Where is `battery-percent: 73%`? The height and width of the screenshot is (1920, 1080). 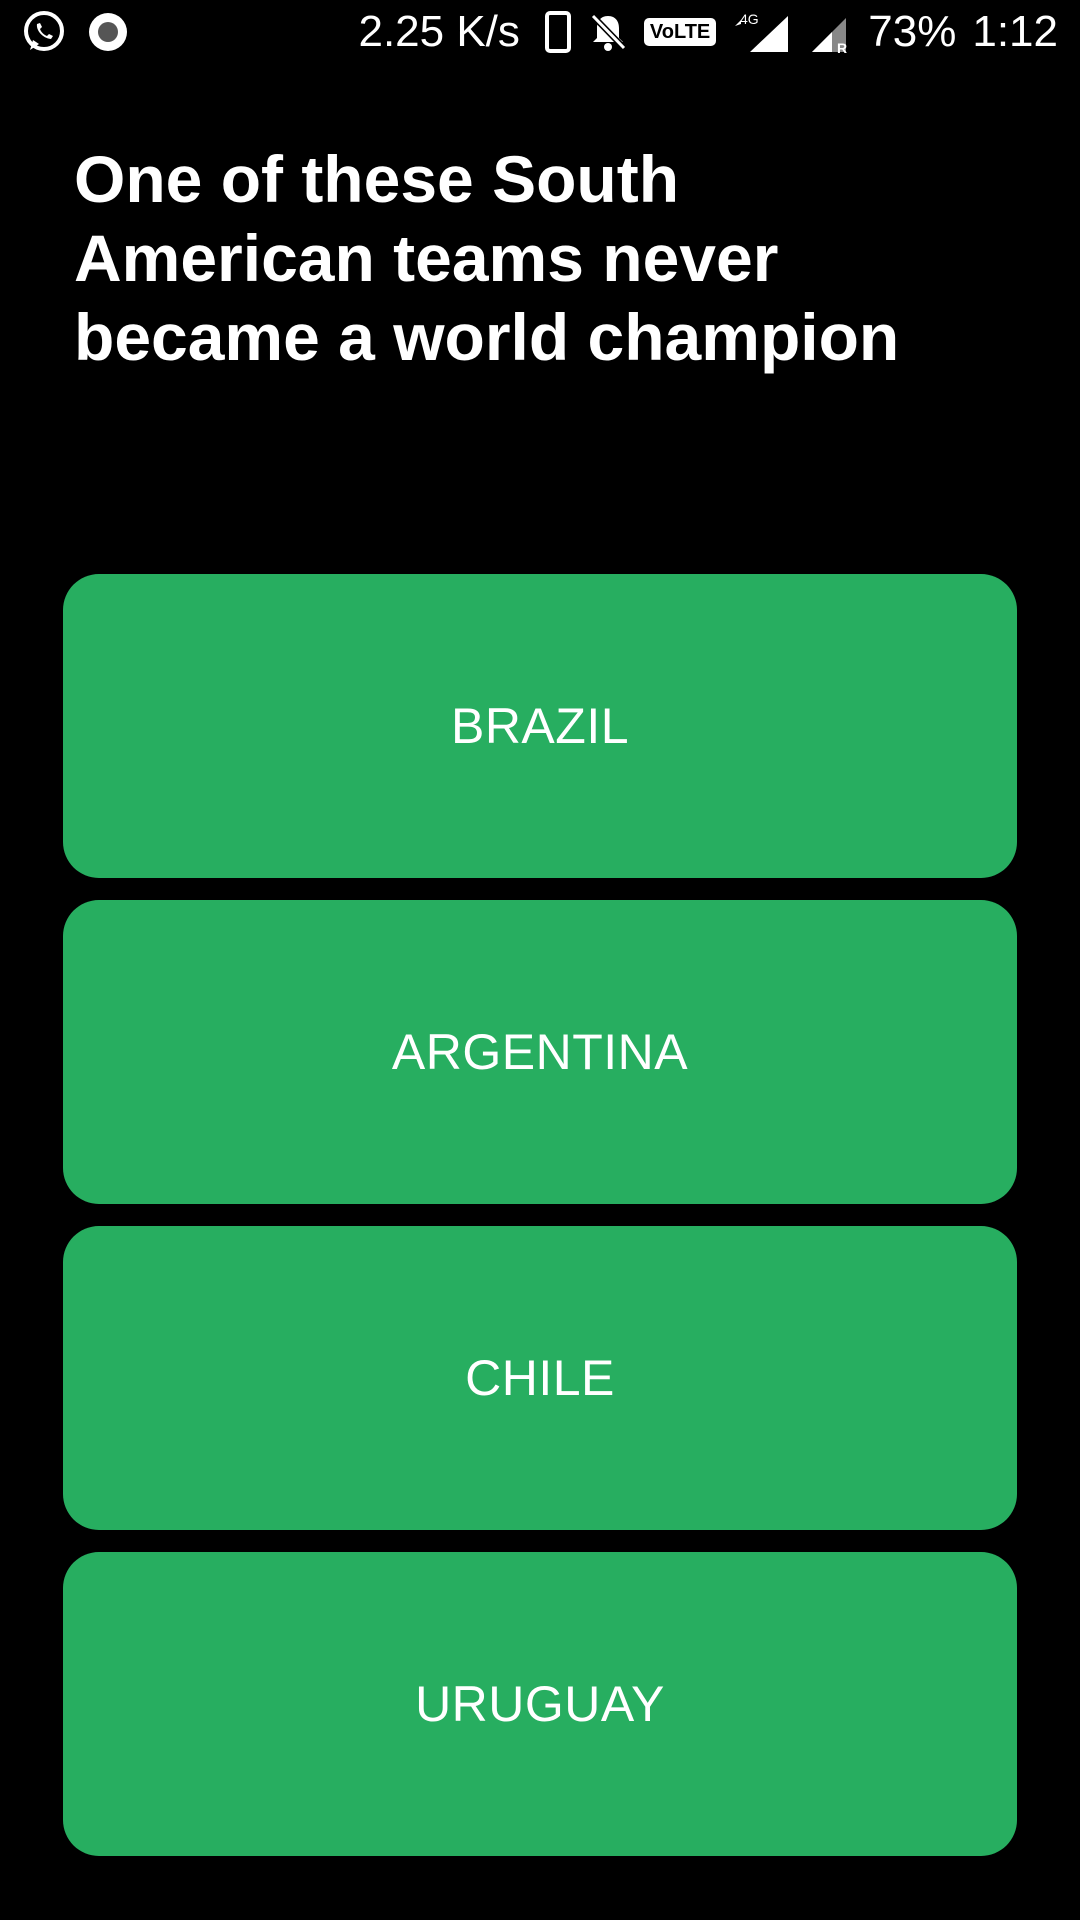
battery-percent: 73% is located at coordinates (912, 31).